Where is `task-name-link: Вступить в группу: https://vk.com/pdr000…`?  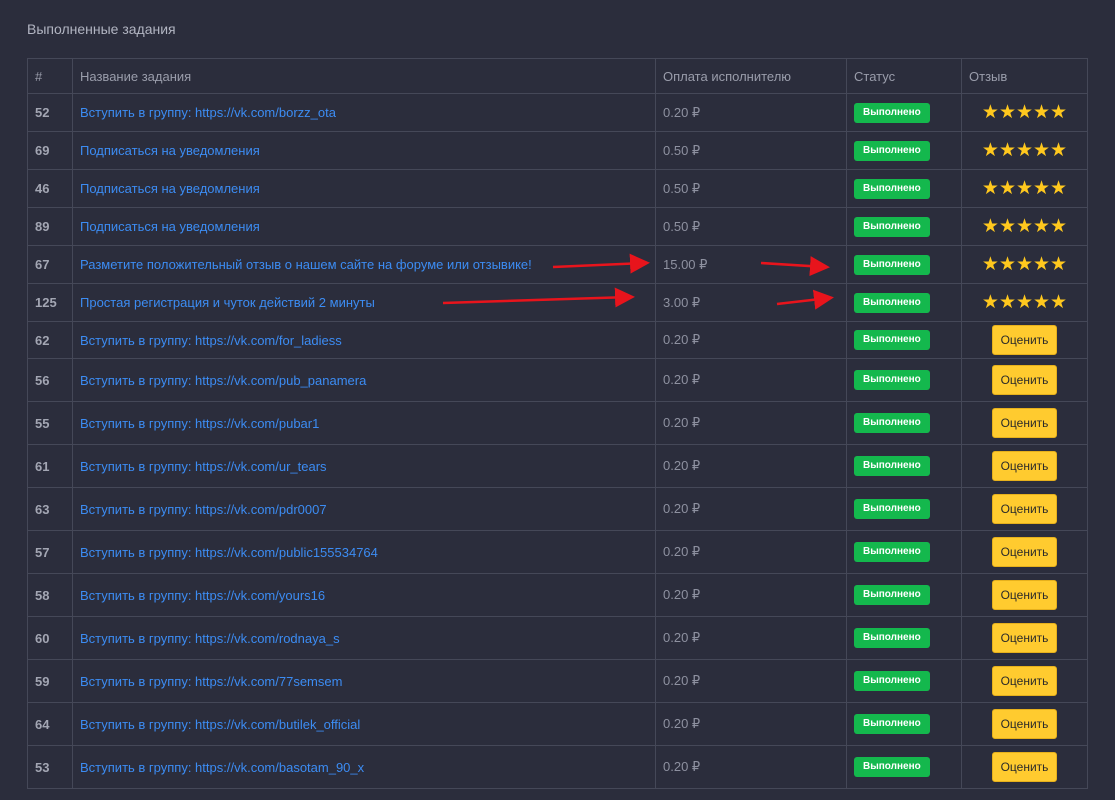
task-name-link: Вступить в группу: https://vk.com/pdr000… is located at coordinates (203, 509).